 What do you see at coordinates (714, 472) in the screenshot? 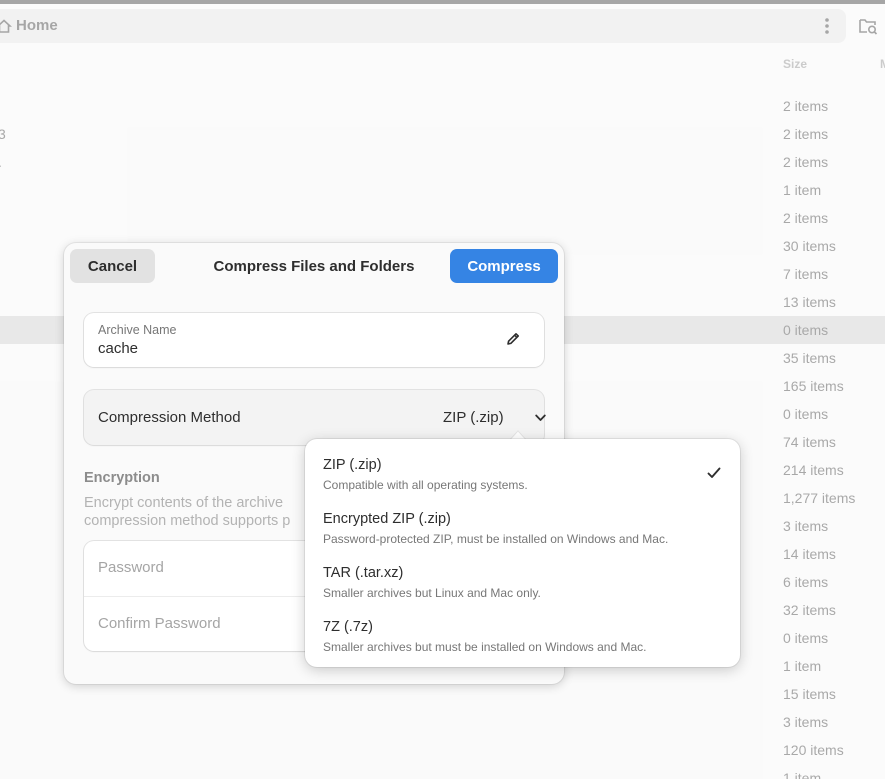
I see `checkmark-icon` at bounding box center [714, 472].